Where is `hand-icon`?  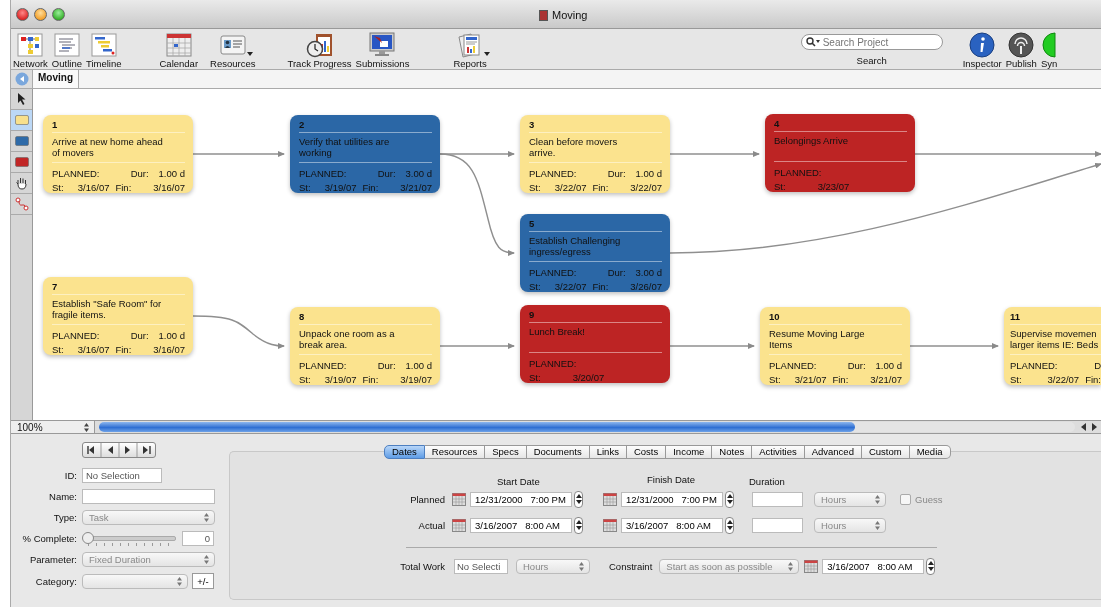
hand-icon is located at coordinates (21, 183).